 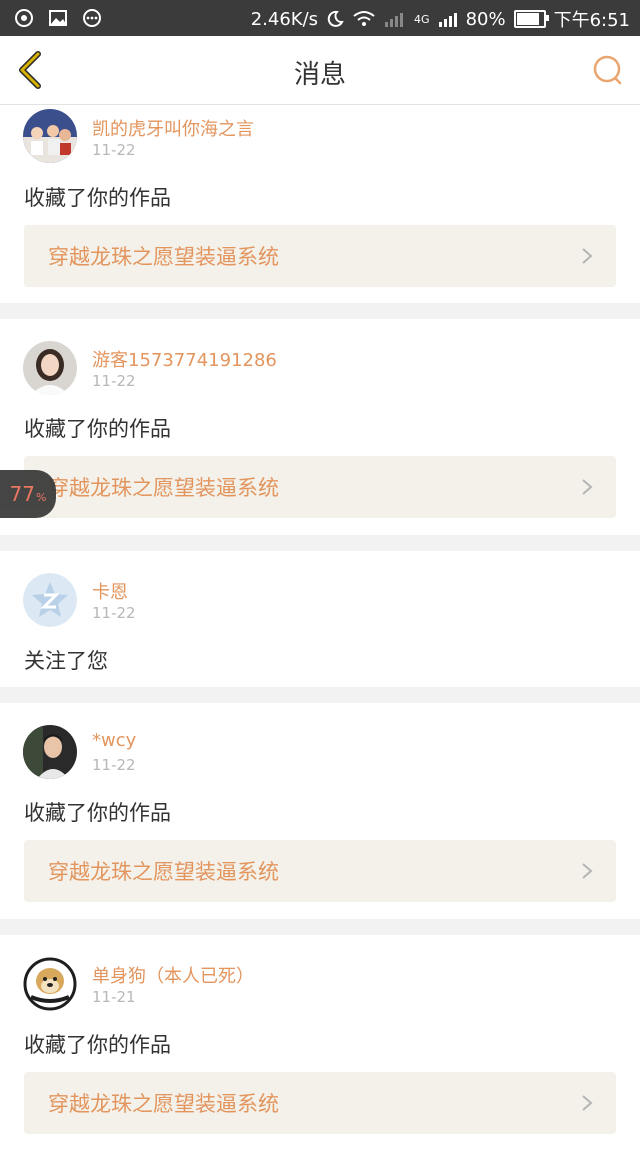 What do you see at coordinates (66, 661) in the screenshot?
I see `action-text: 关注了您` at bounding box center [66, 661].